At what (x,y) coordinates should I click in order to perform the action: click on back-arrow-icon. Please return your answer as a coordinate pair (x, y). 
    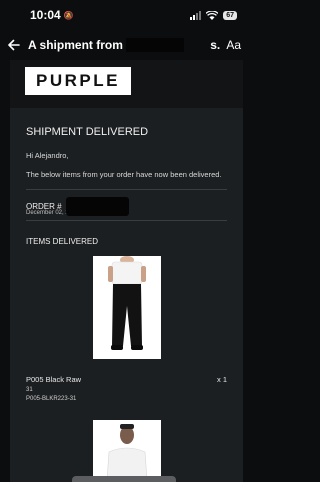
    Looking at the image, I should click on (14, 45).